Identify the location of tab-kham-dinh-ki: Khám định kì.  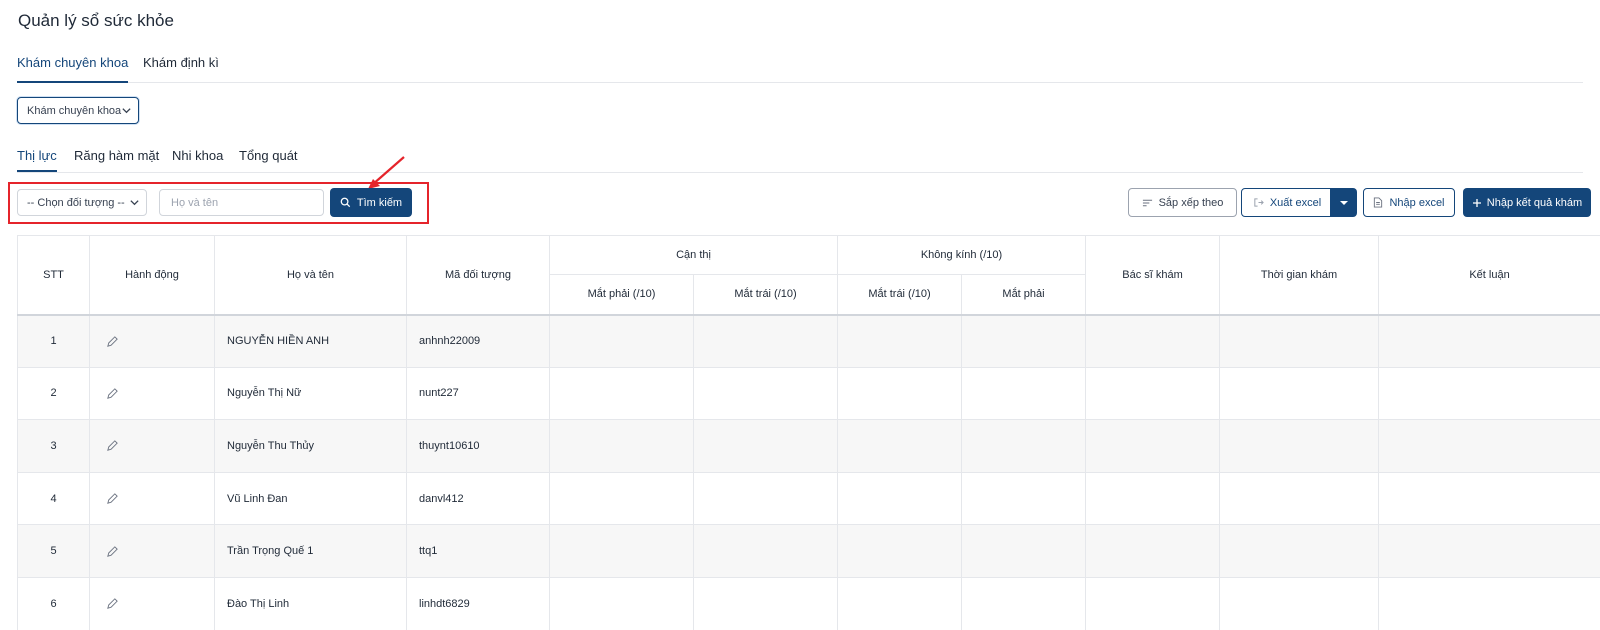
(181, 62).